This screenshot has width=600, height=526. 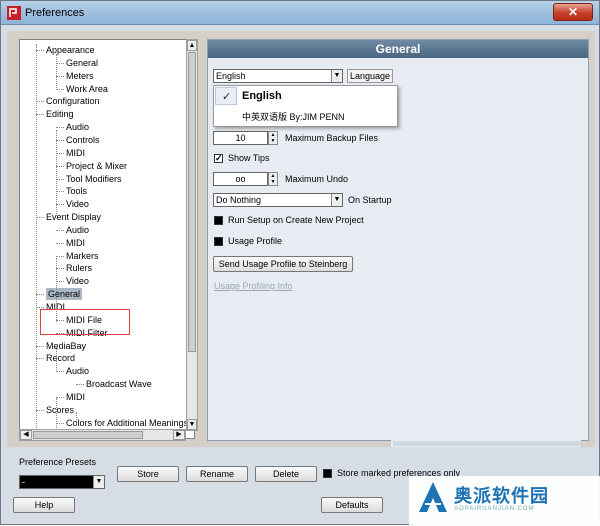 I want to click on tree-item: MediaBay, so click(x=66, y=346).